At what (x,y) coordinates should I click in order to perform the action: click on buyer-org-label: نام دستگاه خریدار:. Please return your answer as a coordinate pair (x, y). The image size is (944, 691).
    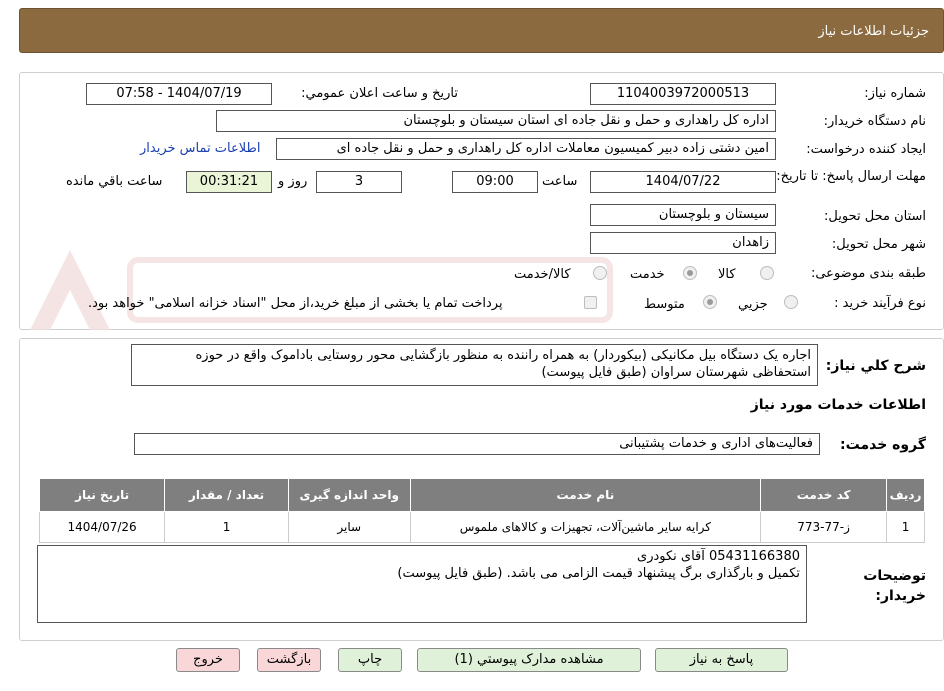
    Looking at the image, I should click on (874, 121).